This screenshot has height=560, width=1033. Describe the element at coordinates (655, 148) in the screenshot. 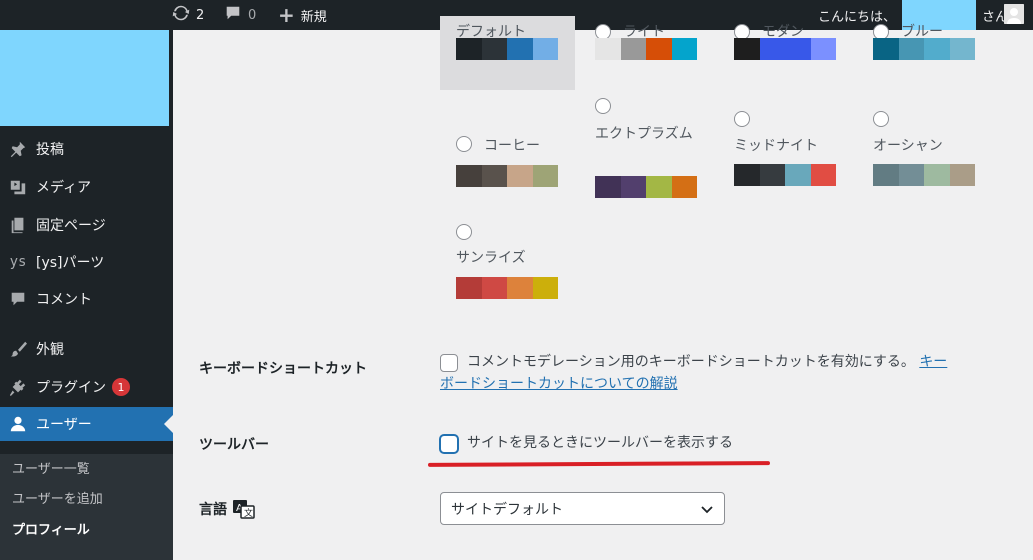

I see `scheme-ectoplasm: エクトプラズム` at that location.